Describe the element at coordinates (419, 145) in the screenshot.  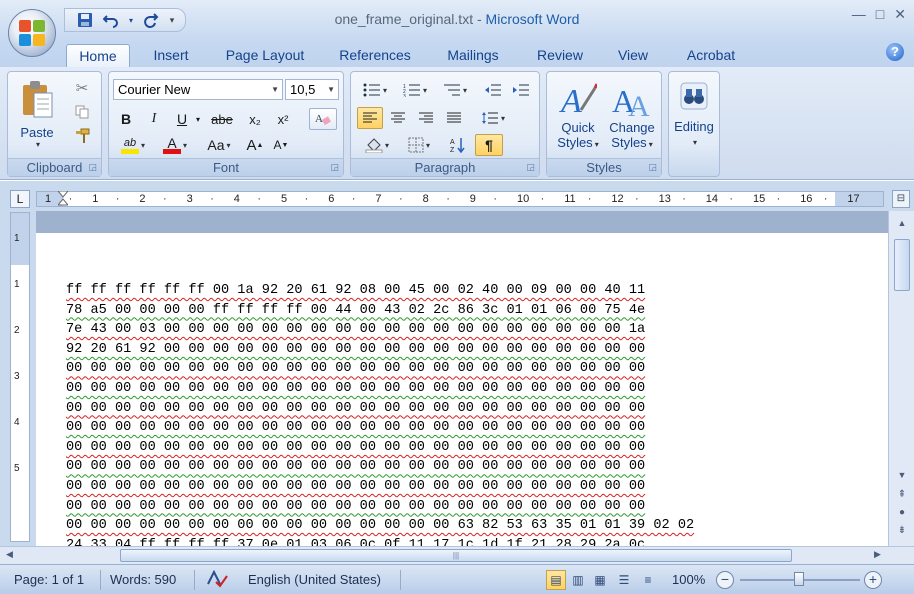
I see `borders-button: ▾` at that location.